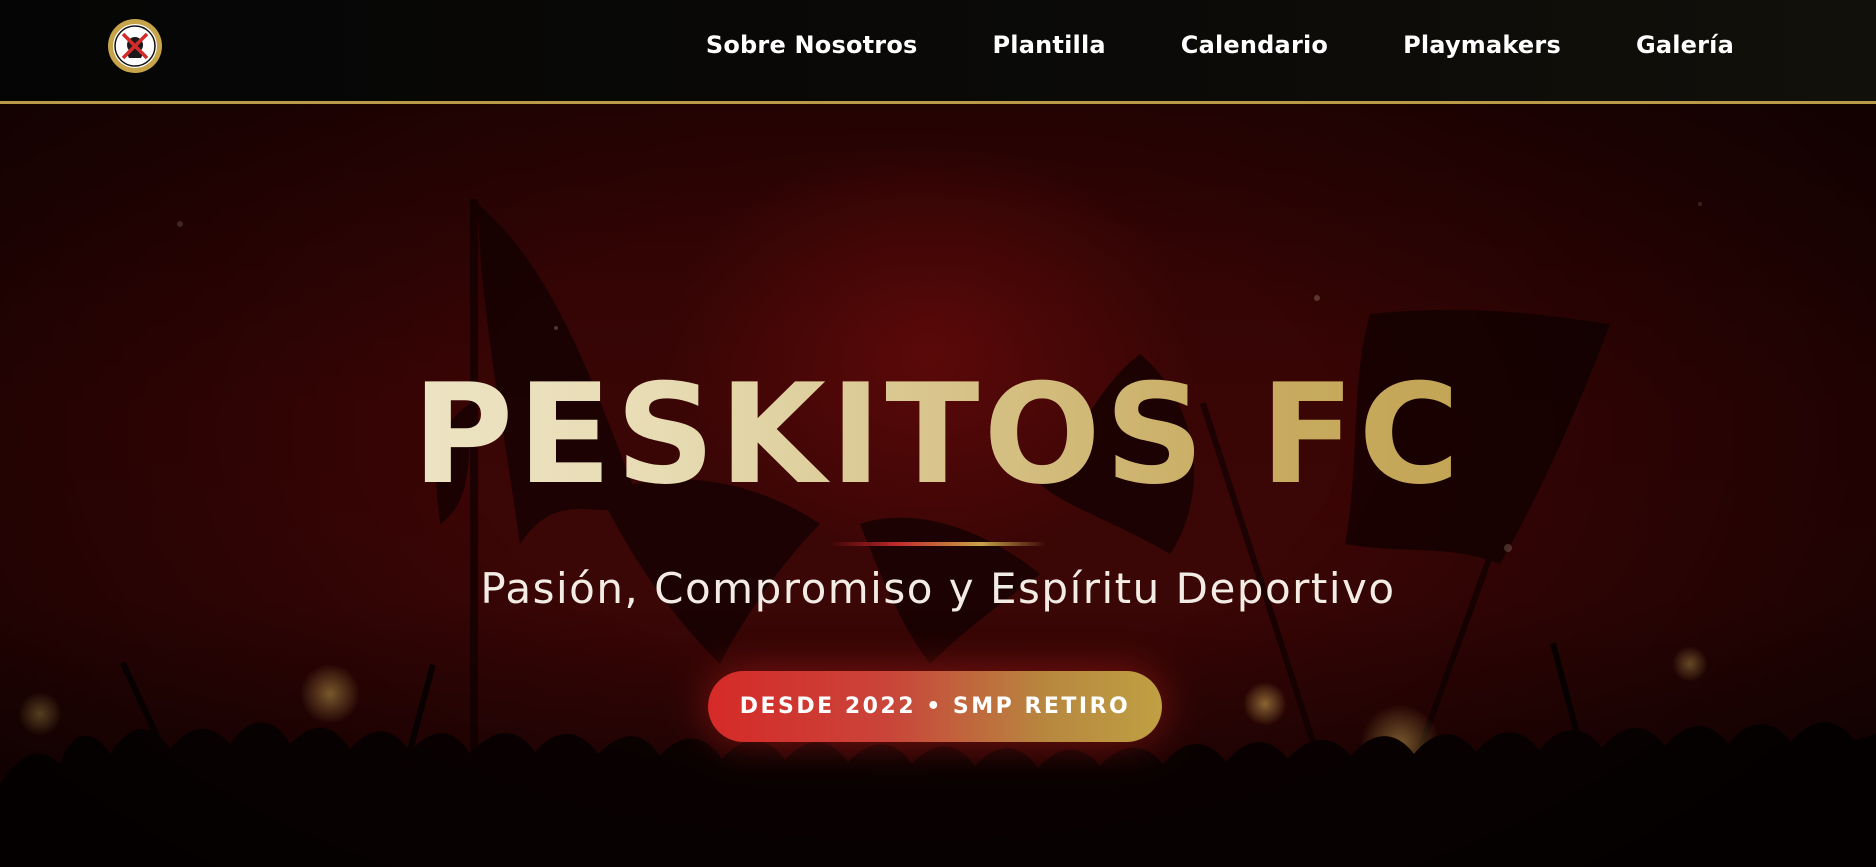 This screenshot has height=867, width=1876. Describe the element at coordinates (1254, 45) in the screenshot. I see `nav-link-calendario: Calendario` at that location.